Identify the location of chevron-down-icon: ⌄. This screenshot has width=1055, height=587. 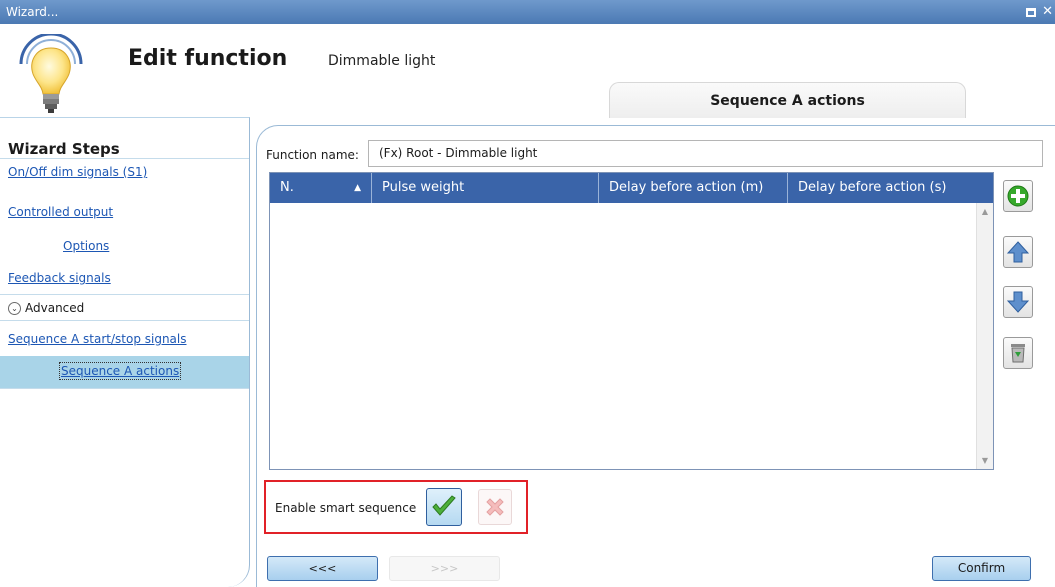
(14, 308).